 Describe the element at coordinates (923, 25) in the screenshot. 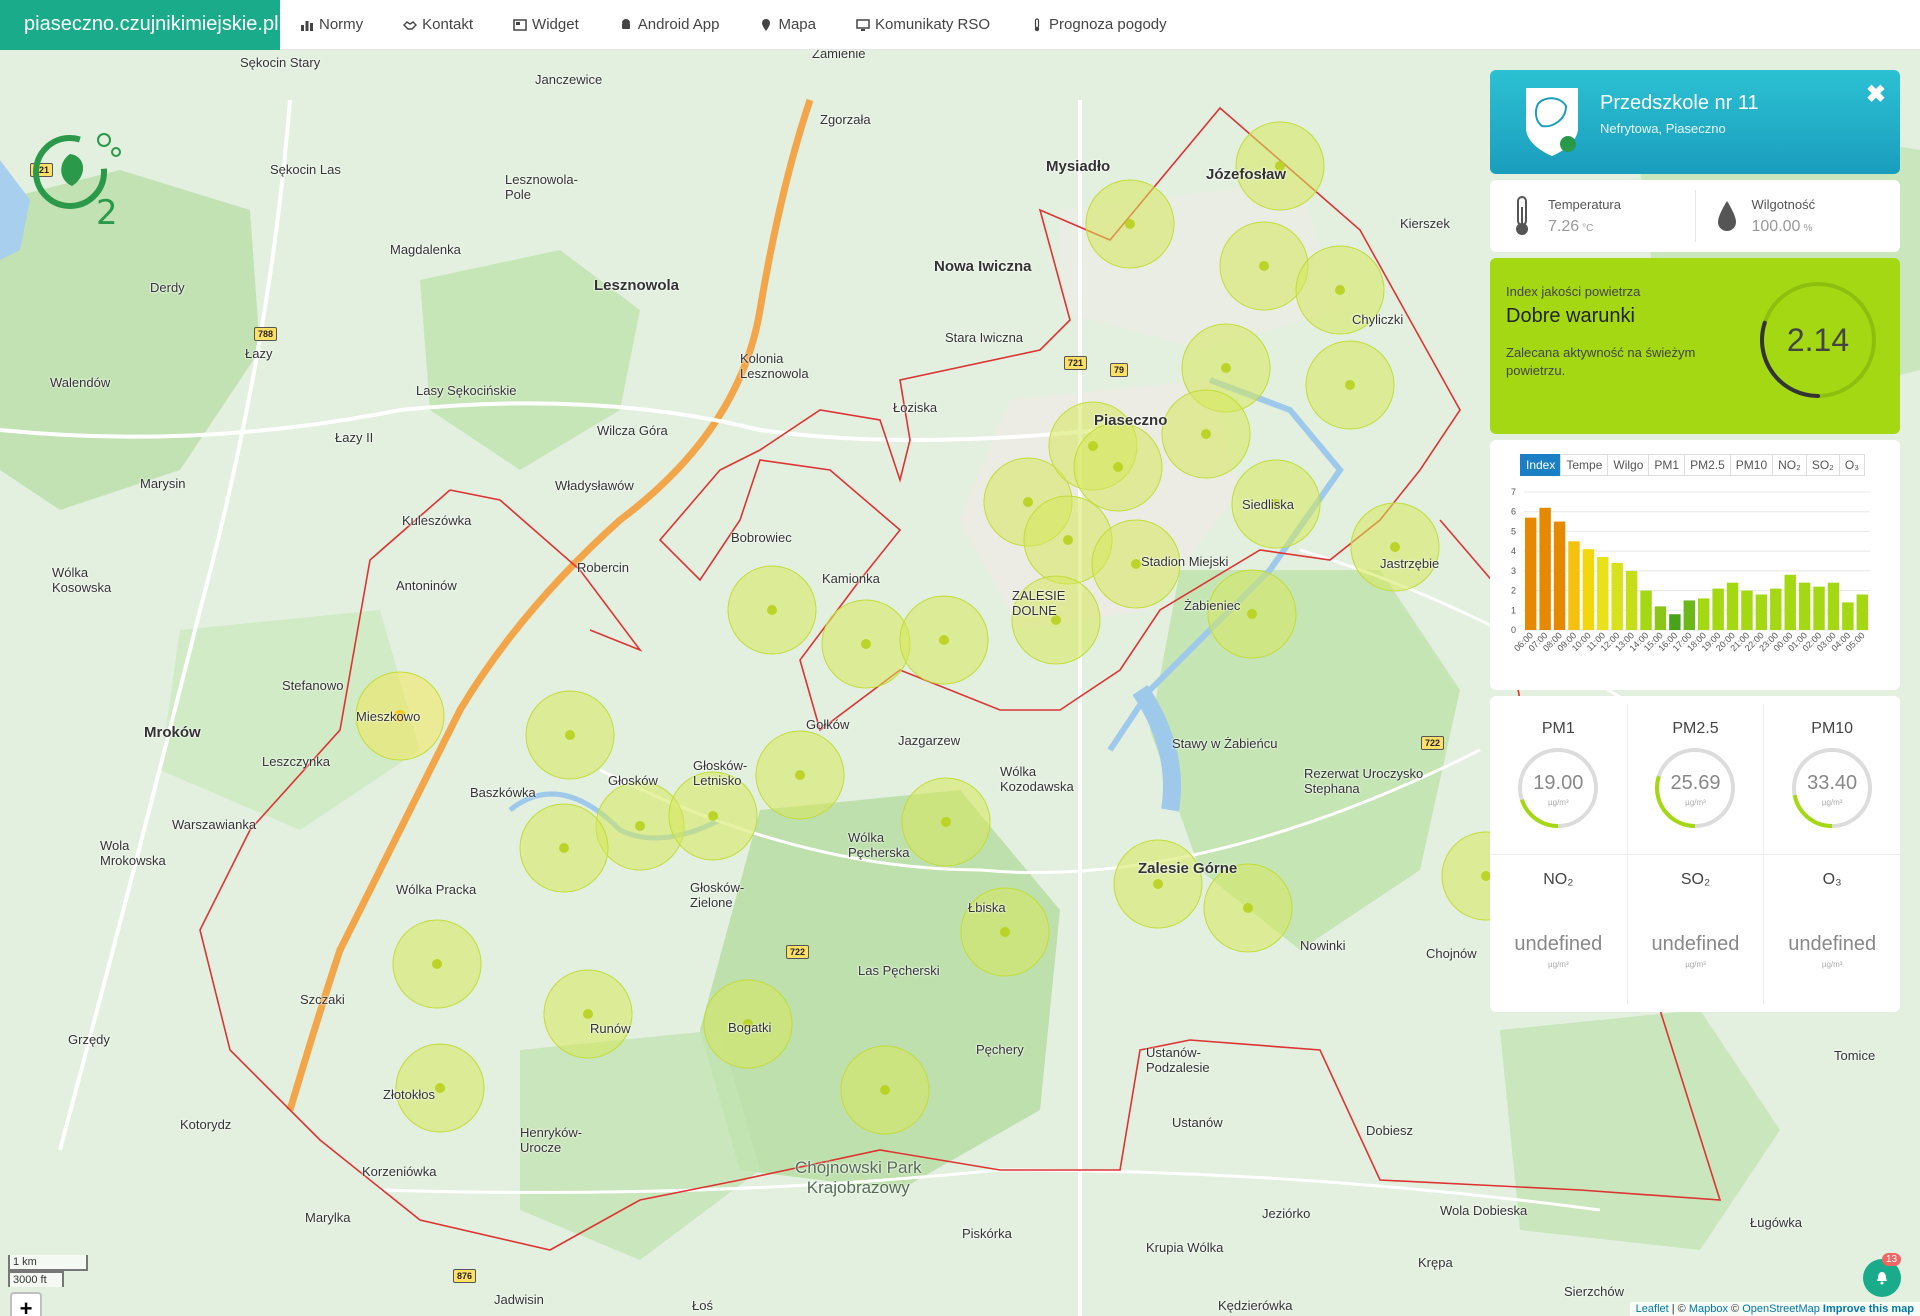

I see `nav-item-komunikaty-rso: Komunikaty RSO` at that location.